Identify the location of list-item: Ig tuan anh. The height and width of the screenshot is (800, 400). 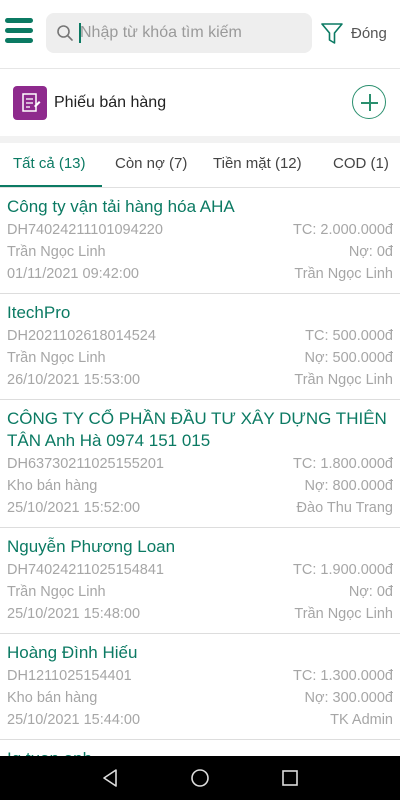
(200, 748).